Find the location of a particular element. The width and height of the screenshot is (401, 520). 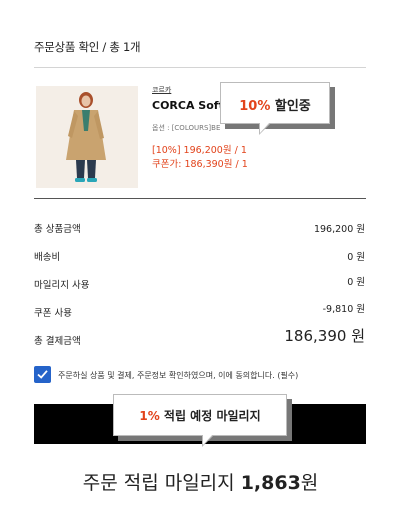

mileage-tooltip-label: 적립 예정 마일리지 is located at coordinates (210, 416).